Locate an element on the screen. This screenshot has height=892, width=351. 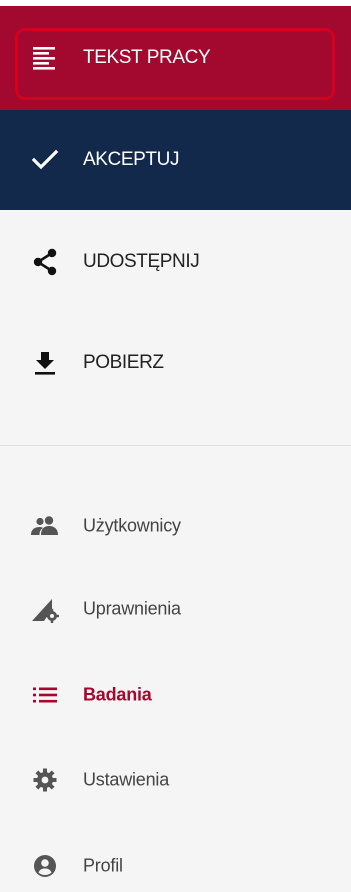
sidebar-item-profile: Profil is located at coordinates (175, 866).